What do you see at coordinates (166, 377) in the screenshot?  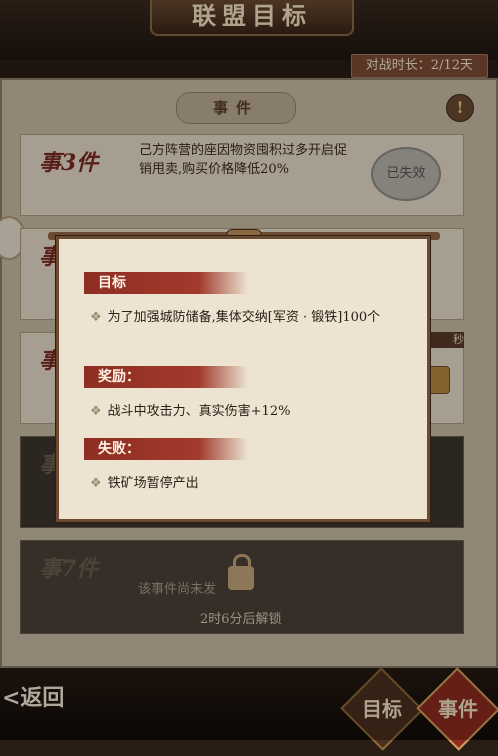 I see `reward-label: 奖励：` at bounding box center [166, 377].